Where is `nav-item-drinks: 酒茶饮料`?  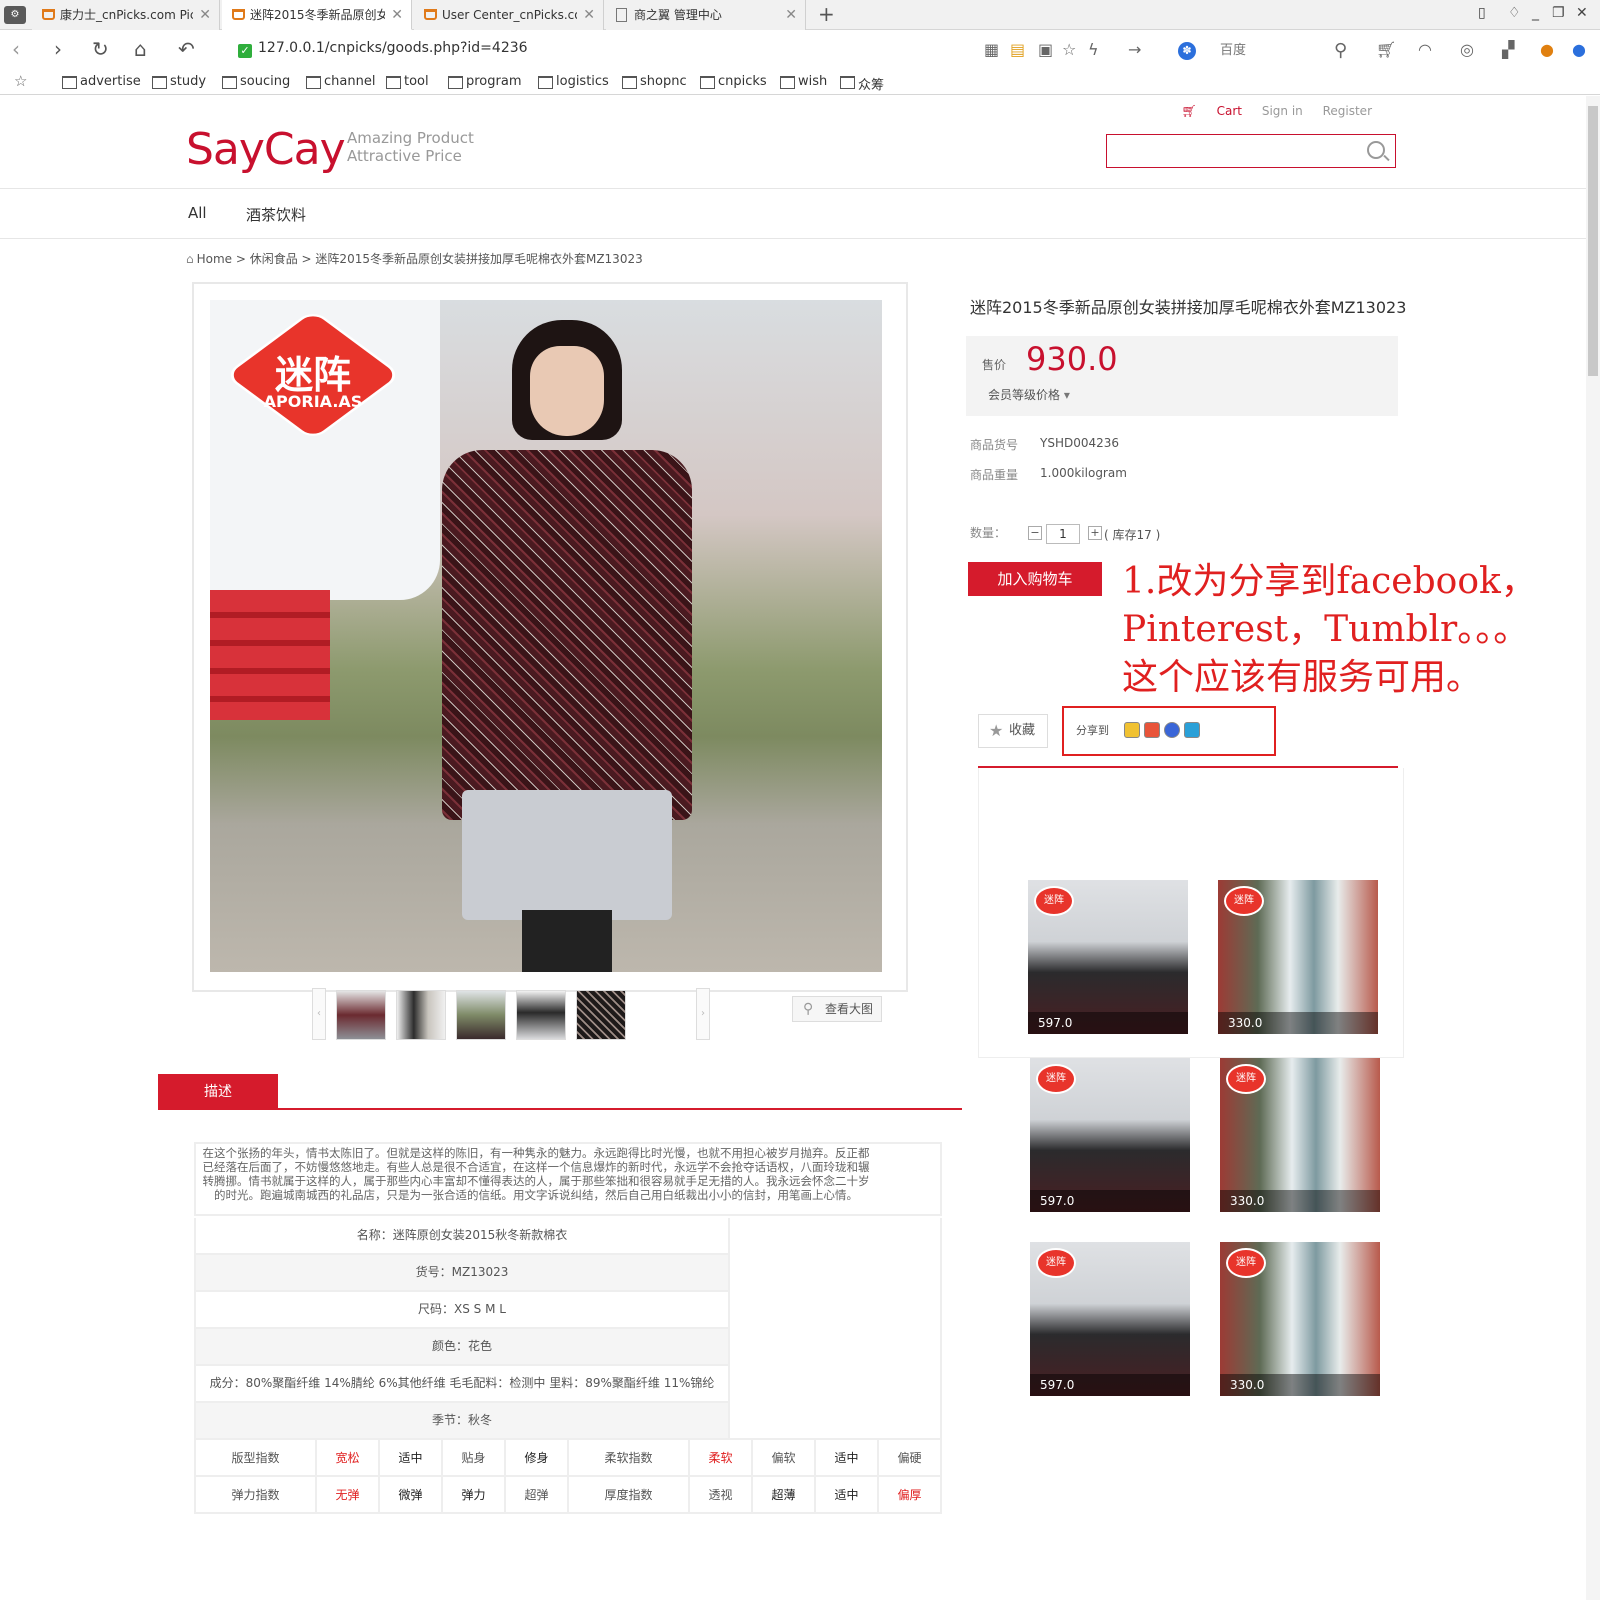 nav-item-drinks: 酒茶饮料 is located at coordinates (276, 214).